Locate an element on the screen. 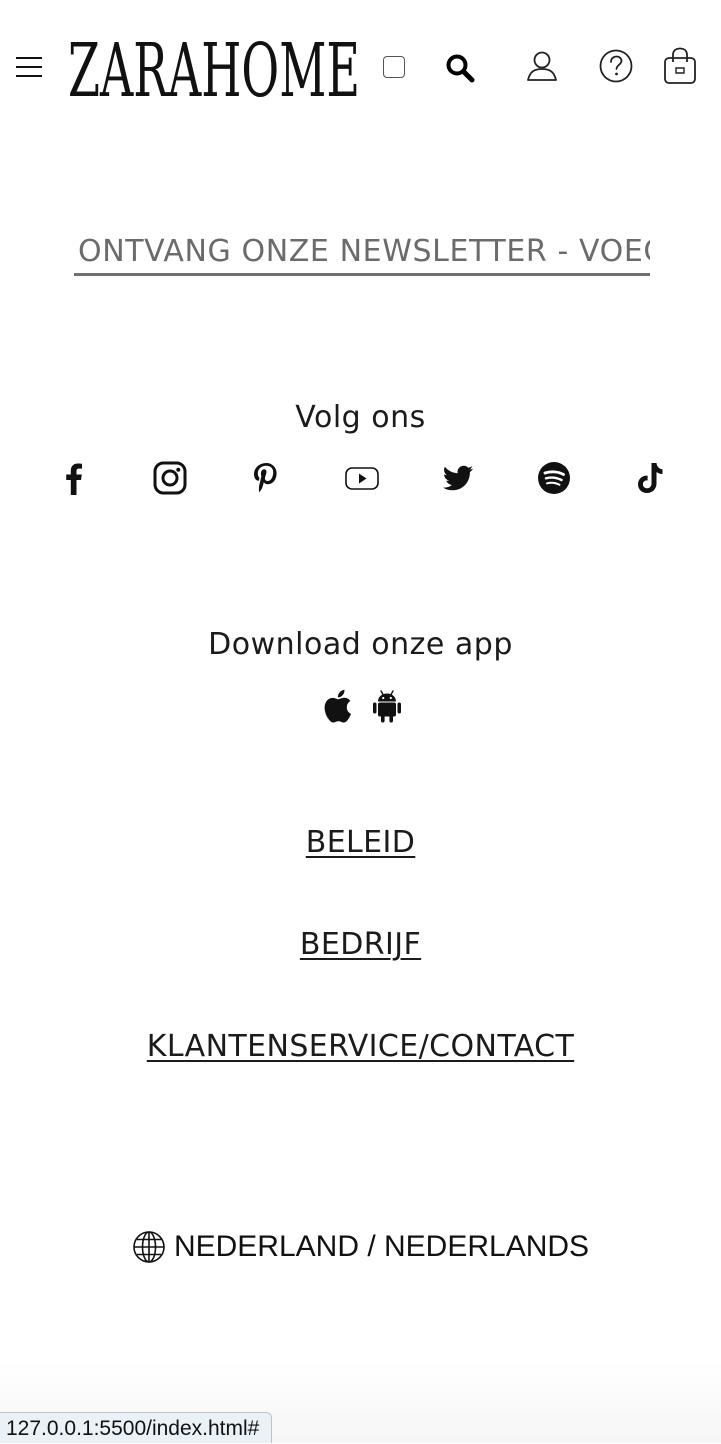  pinterest-icon is located at coordinates (266, 478).